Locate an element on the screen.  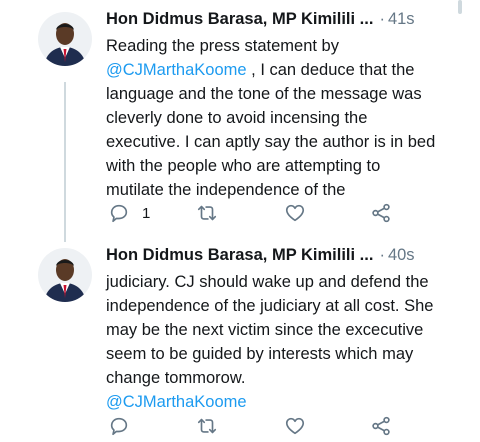
tweet-header: Hon Didmus Barasa, MP Kimilili ... · 40s is located at coordinates (281, 259).